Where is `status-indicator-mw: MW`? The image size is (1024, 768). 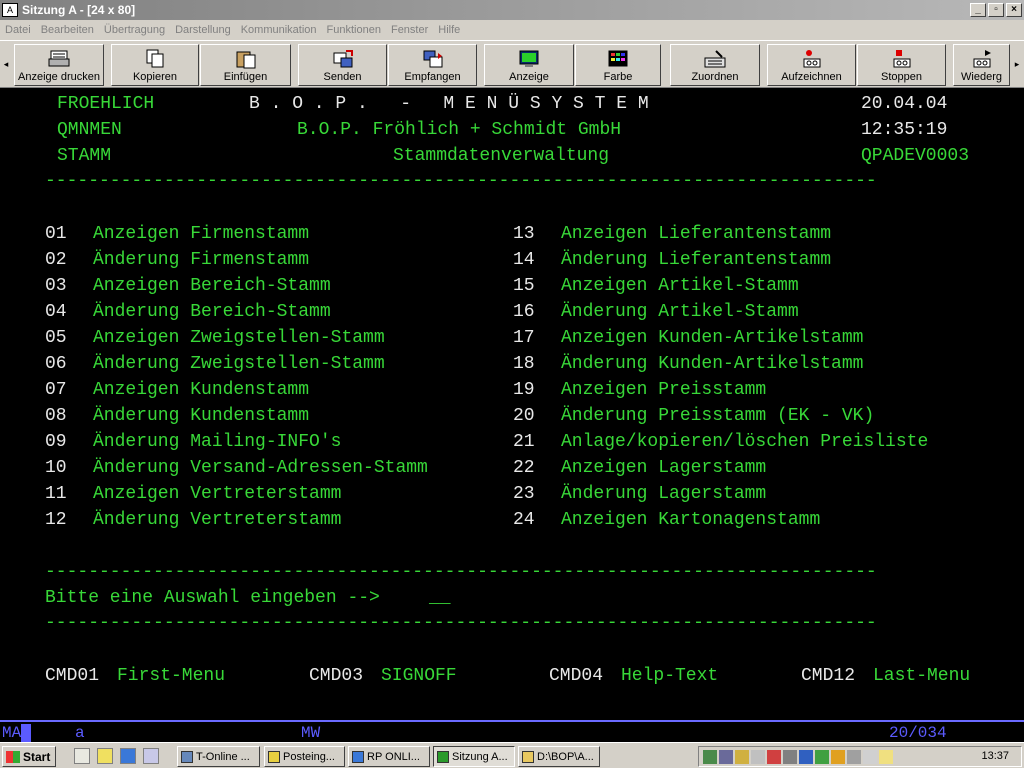
status-indicator-mw: MW is located at coordinates (311, 733).